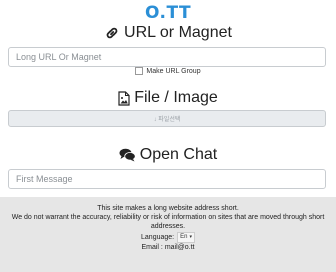 This screenshot has width=336, height=272. I want to click on contact-email: Email : mail@o.tt, so click(168, 247).